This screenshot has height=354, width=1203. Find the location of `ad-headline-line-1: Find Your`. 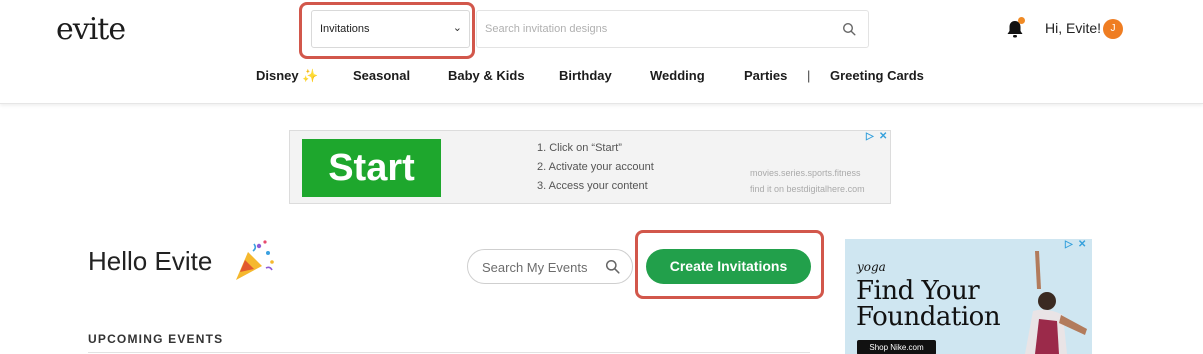

ad-headline-line-1: Find Your is located at coordinates (918, 291).